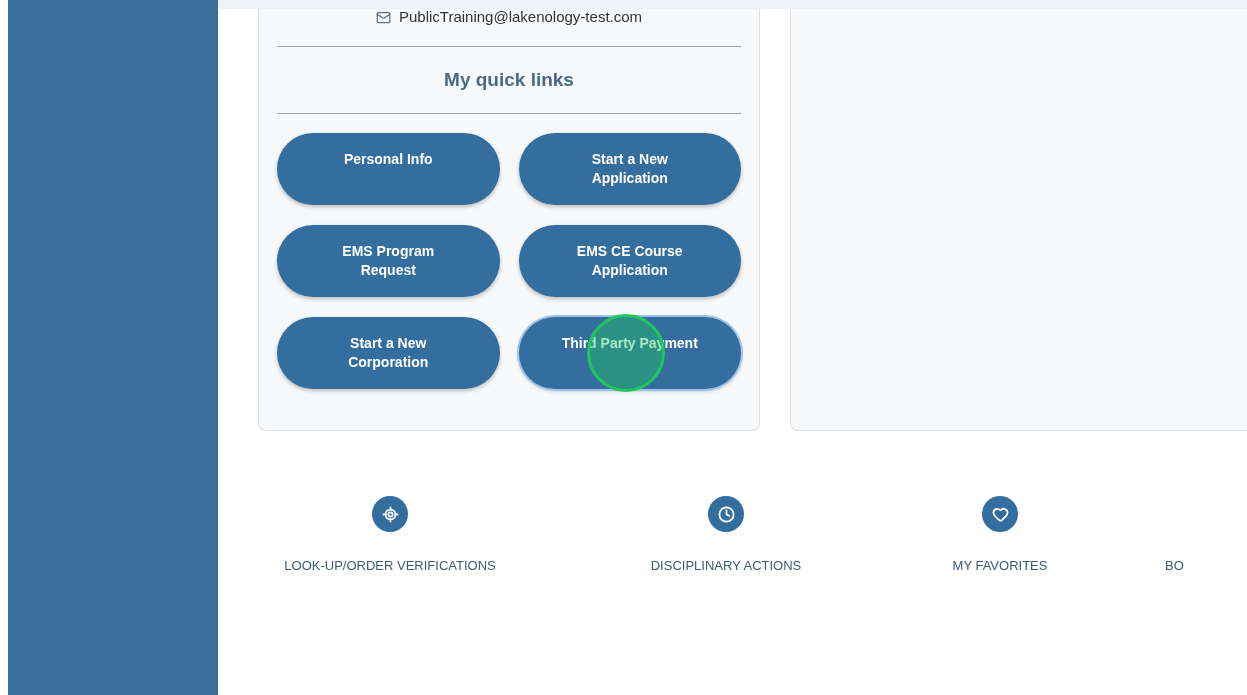  What do you see at coordinates (388, 169) in the screenshot?
I see `quick-link-button: Personal Info` at bounding box center [388, 169].